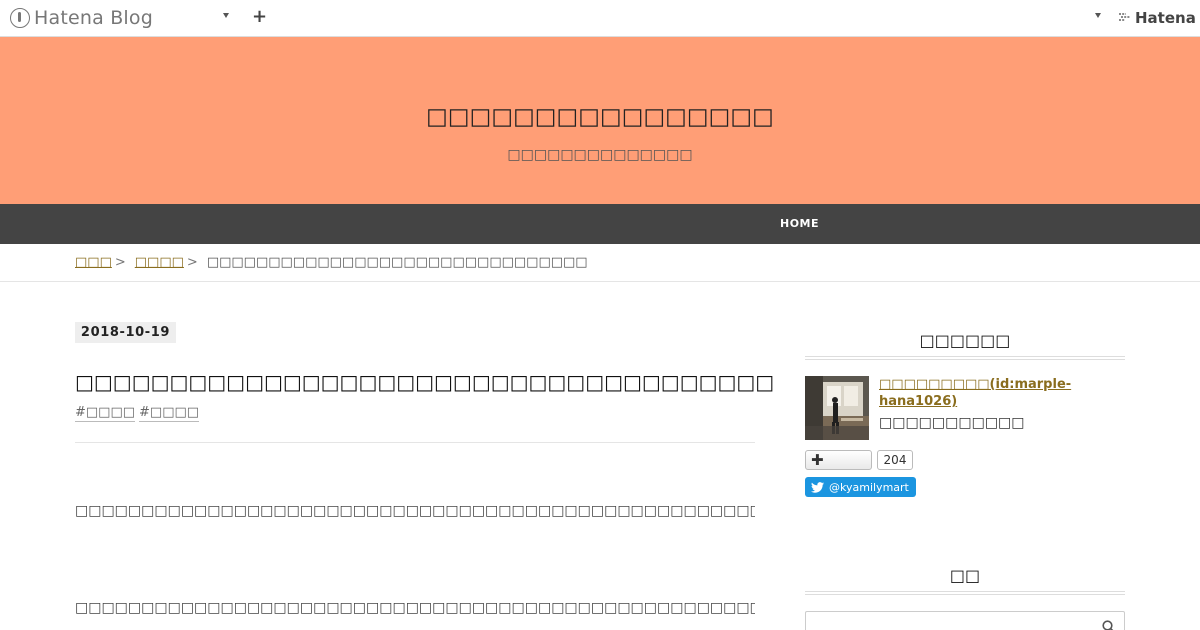 This screenshot has height=630, width=1200. I want to click on global-header: Hatena Blog + Hatena, so click(600, 18).